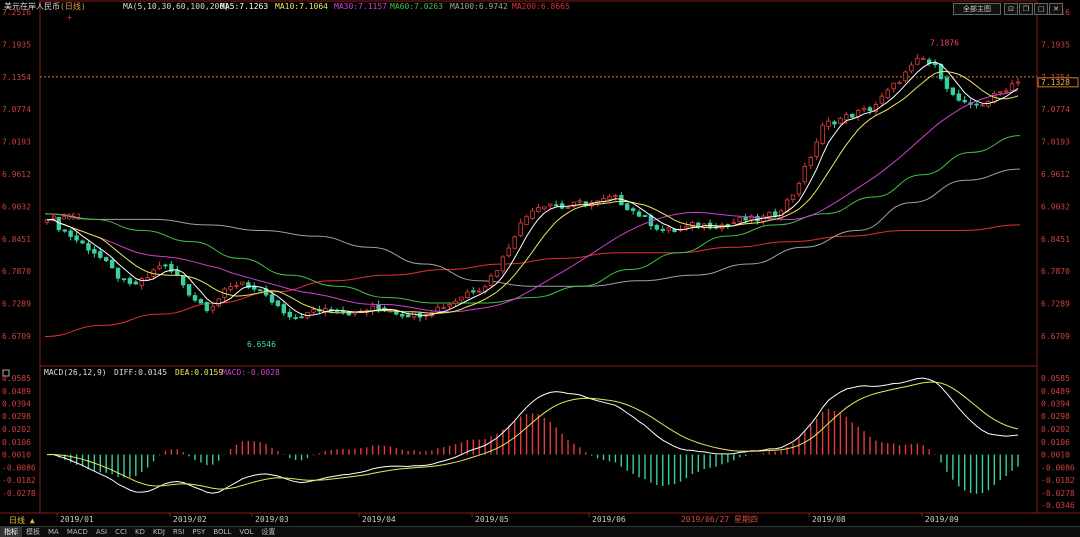 This screenshot has height=537, width=1080. Describe the element at coordinates (609, 519) in the screenshot. I see `time-label-5: 2019/06` at that location.